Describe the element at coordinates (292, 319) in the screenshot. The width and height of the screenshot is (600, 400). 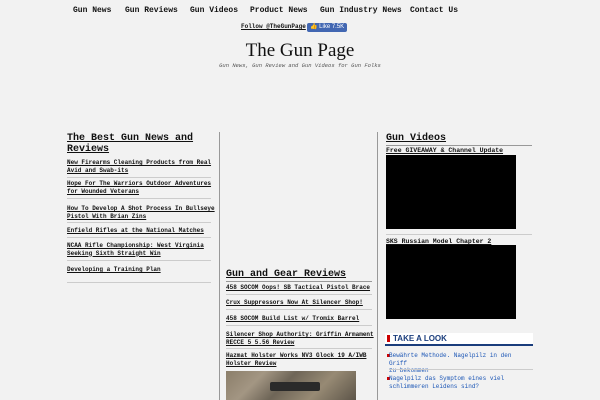
I see `review-link-458-build-list: 458 SOCOM Build List w/ Tromix Barrel` at that location.